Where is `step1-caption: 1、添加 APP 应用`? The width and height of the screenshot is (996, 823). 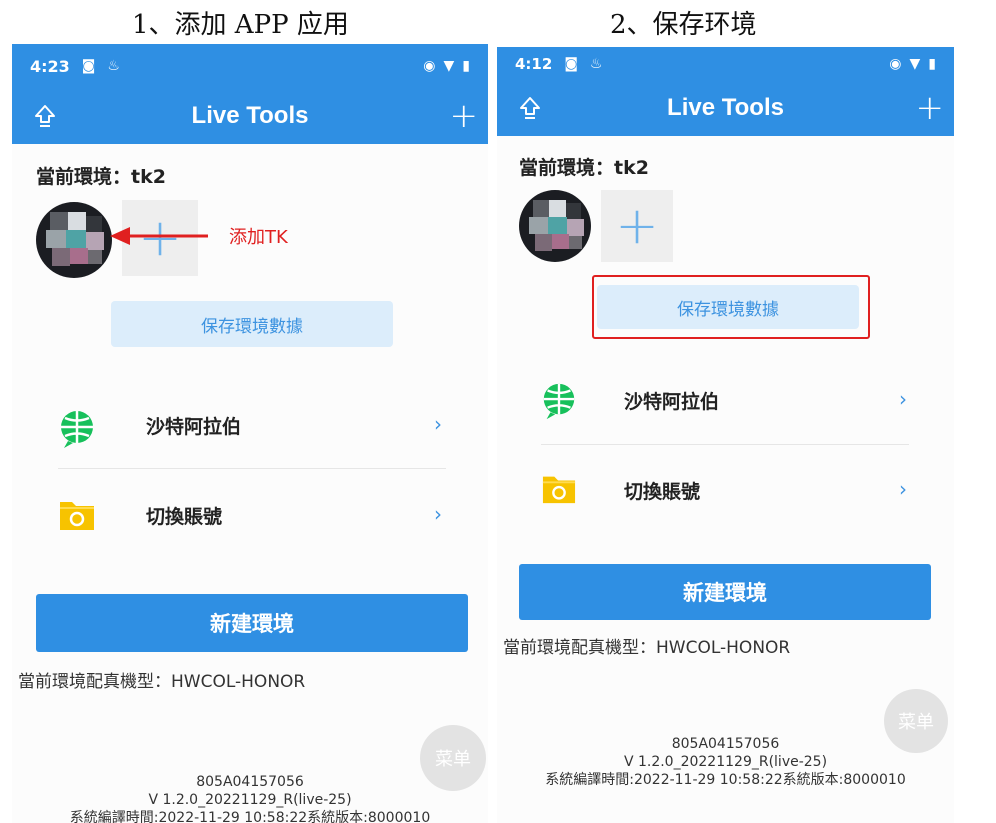 step1-caption: 1、添加 APP 应用 is located at coordinates (240, 25).